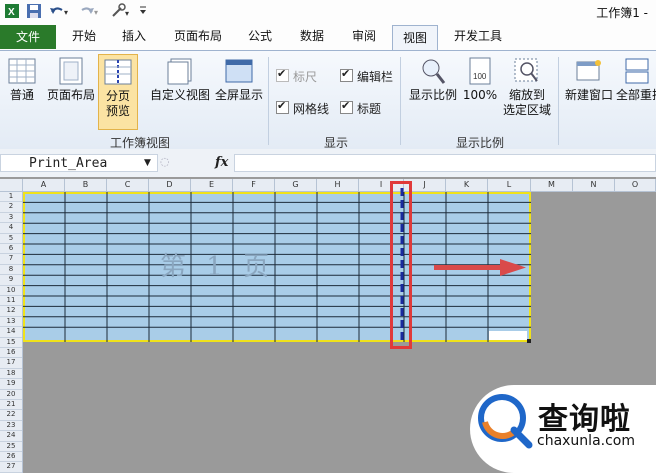  I want to click on row-header: 4, so click(11, 228).